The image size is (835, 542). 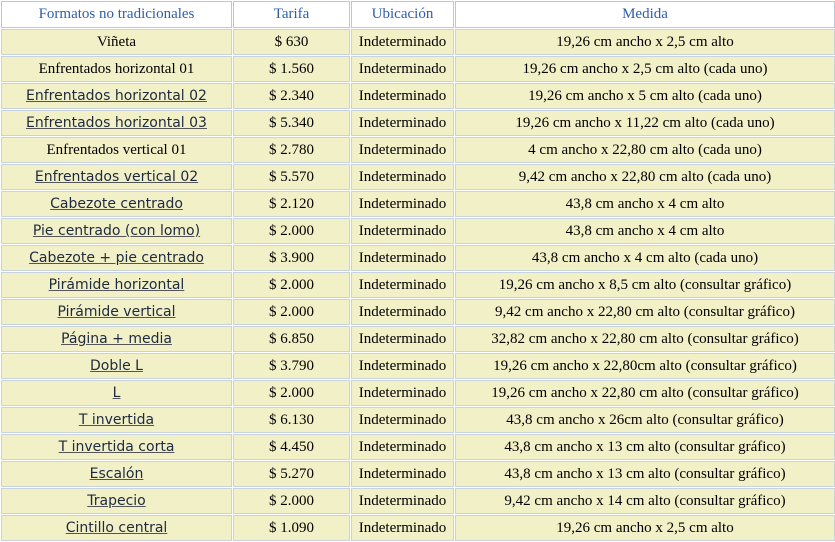 I want to click on format-name-text: L, so click(x=117, y=393).